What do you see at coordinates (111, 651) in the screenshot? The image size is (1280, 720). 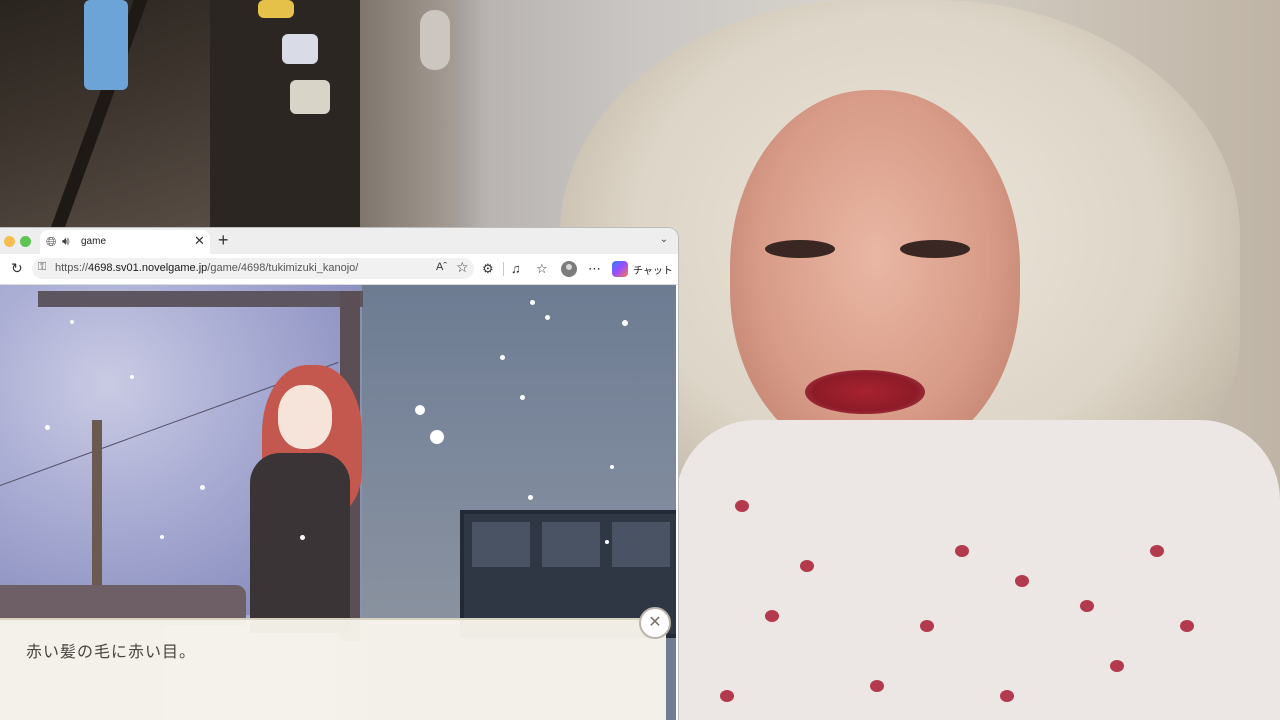 I see `dialogue-text: 赤い髪の毛に赤い目。` at bounding box center [111, 651].